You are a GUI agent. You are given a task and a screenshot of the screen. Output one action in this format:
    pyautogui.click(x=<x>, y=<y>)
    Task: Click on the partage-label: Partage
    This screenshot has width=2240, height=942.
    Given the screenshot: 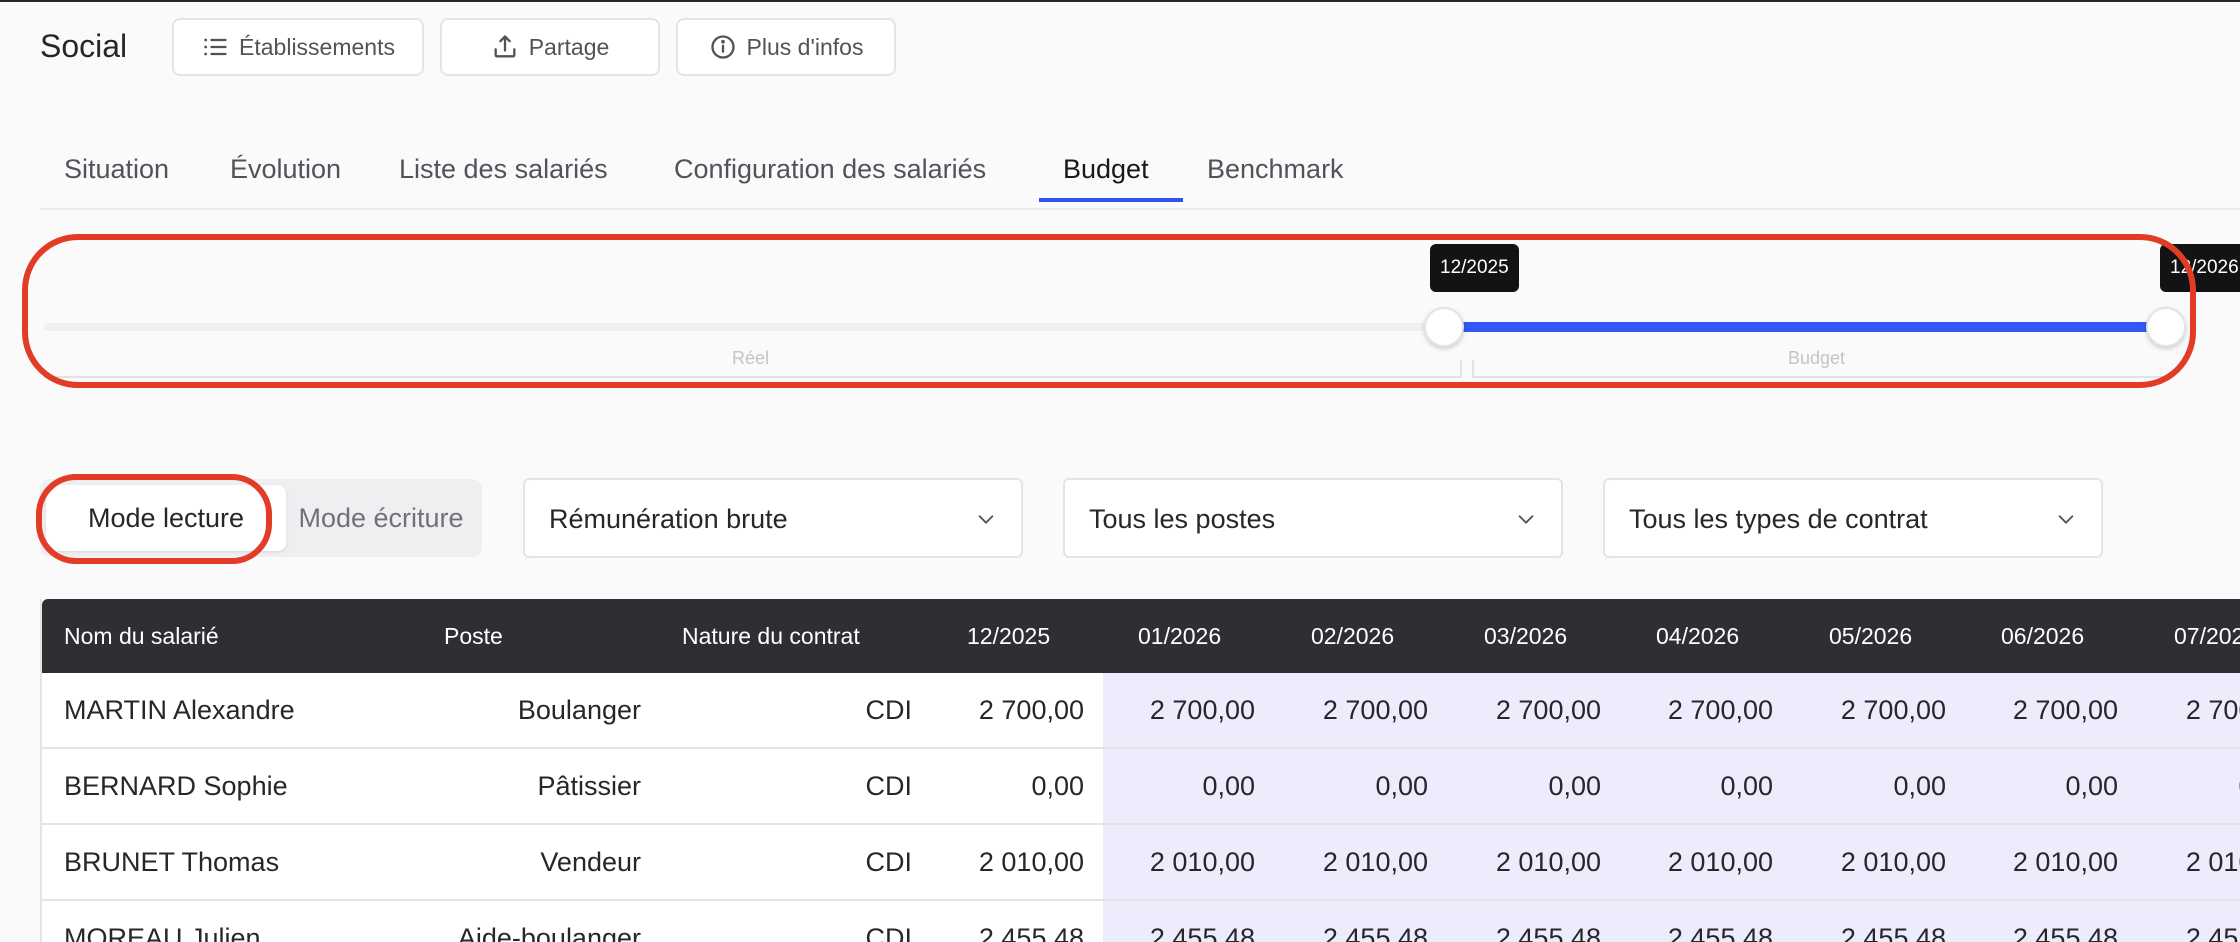 What is the action you would take?
    pyautogui.click(x=569, y=46)
    